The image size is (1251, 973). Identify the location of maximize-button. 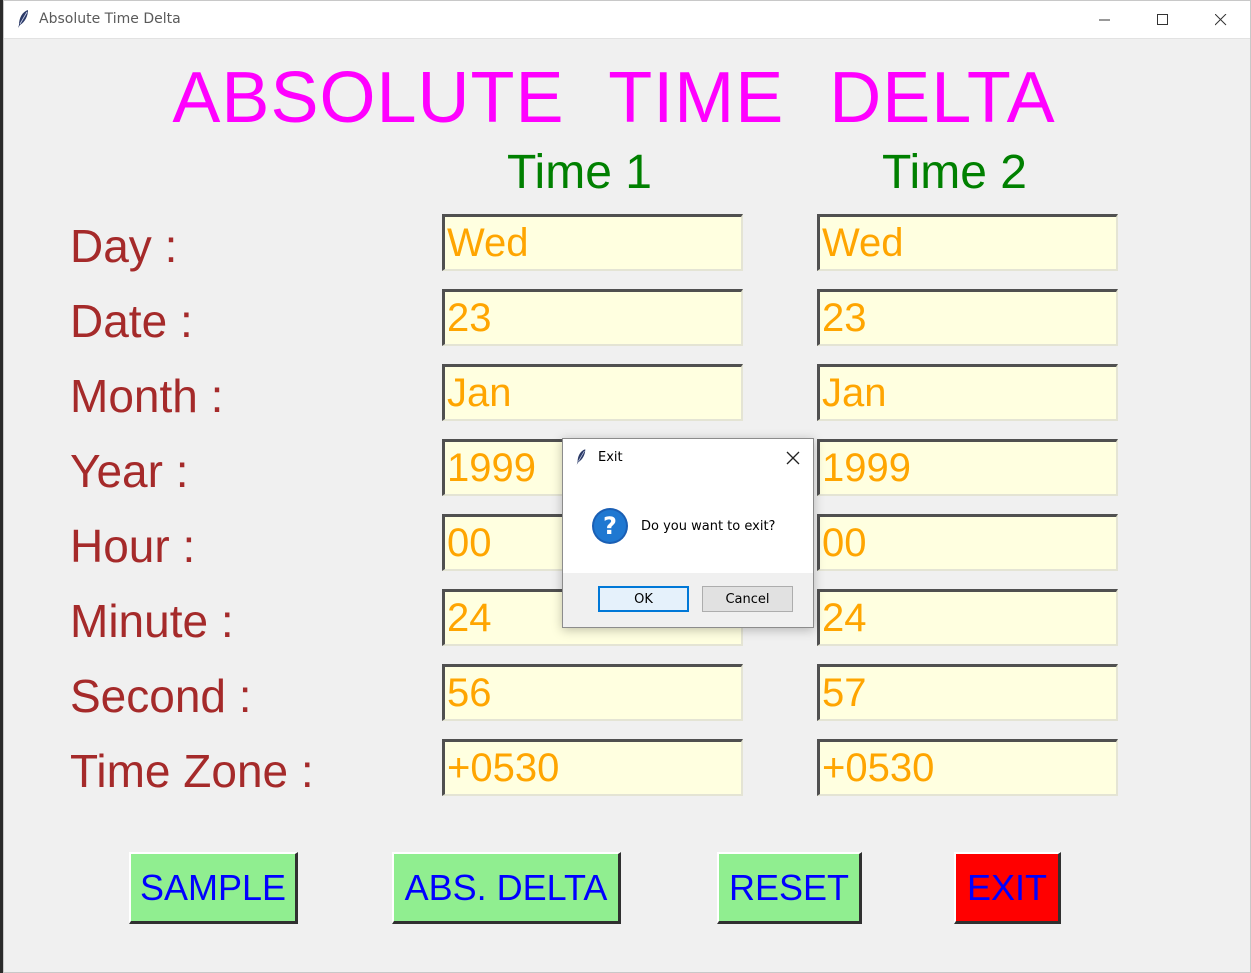
(1163, 20).